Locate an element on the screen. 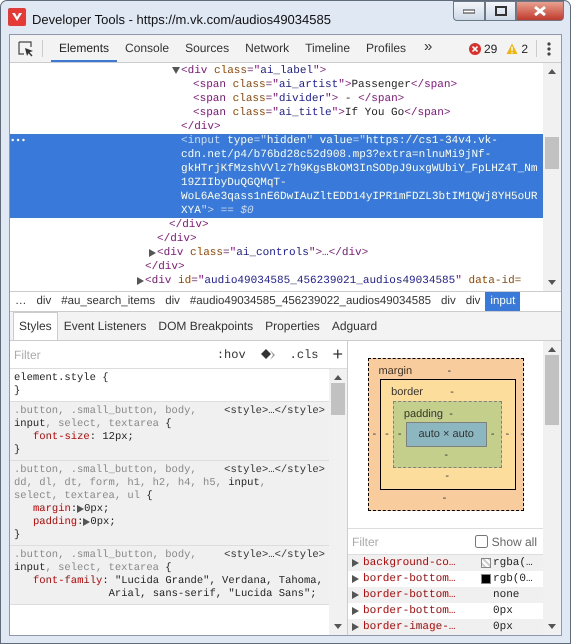 This screenshot has width=571, height=644. more-tabs-button: » is located at coordinates (428, 48).